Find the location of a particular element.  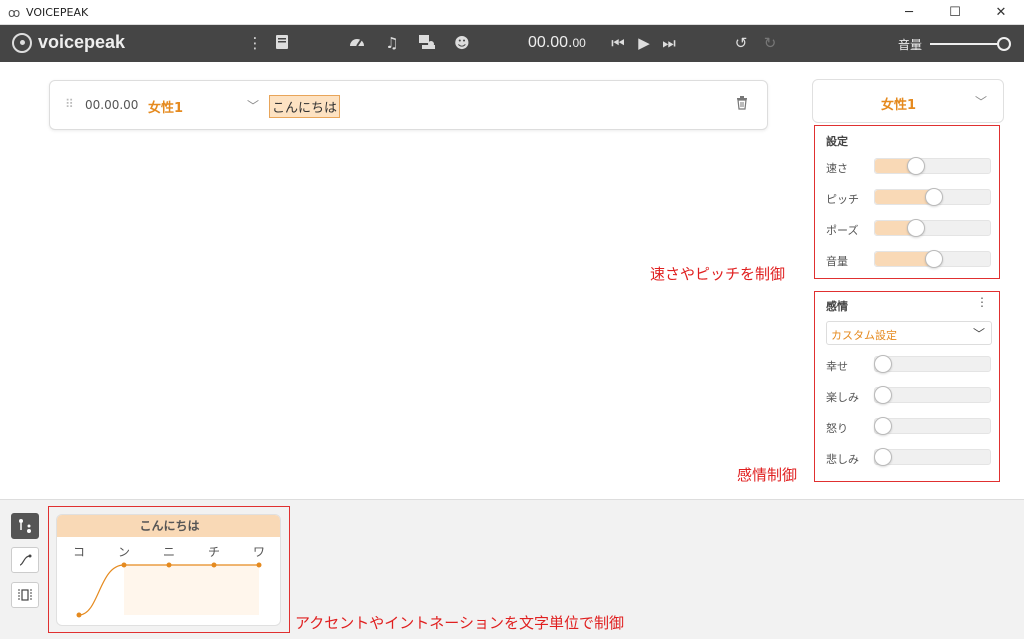

redo-icon: ↻ is located at coordinates (770, 43).